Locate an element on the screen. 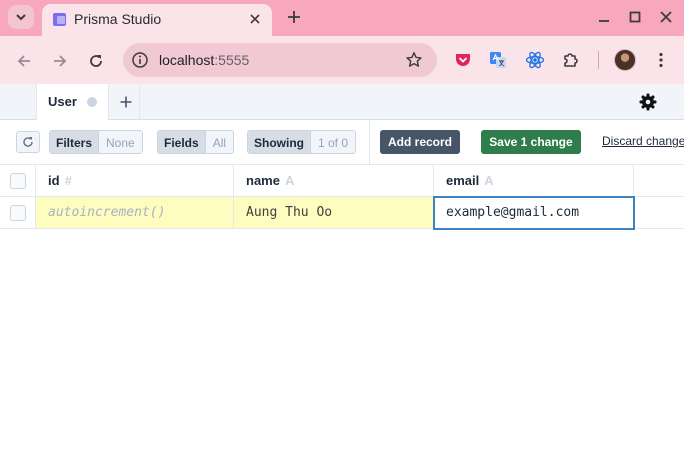  unsaved-indicator is located at coordinates (92, 102).